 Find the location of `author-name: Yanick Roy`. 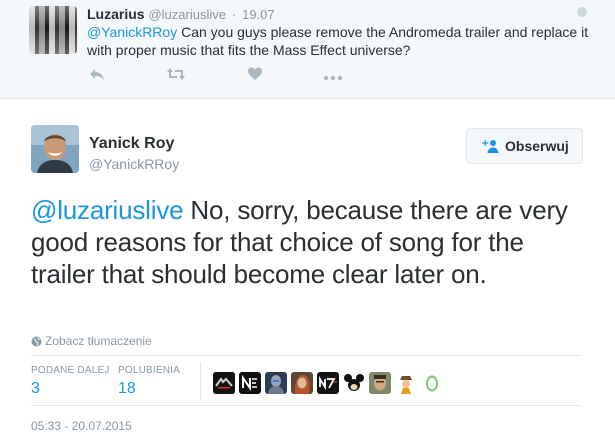

author-name: Yanick Roy is located at coordinates (131, 144).